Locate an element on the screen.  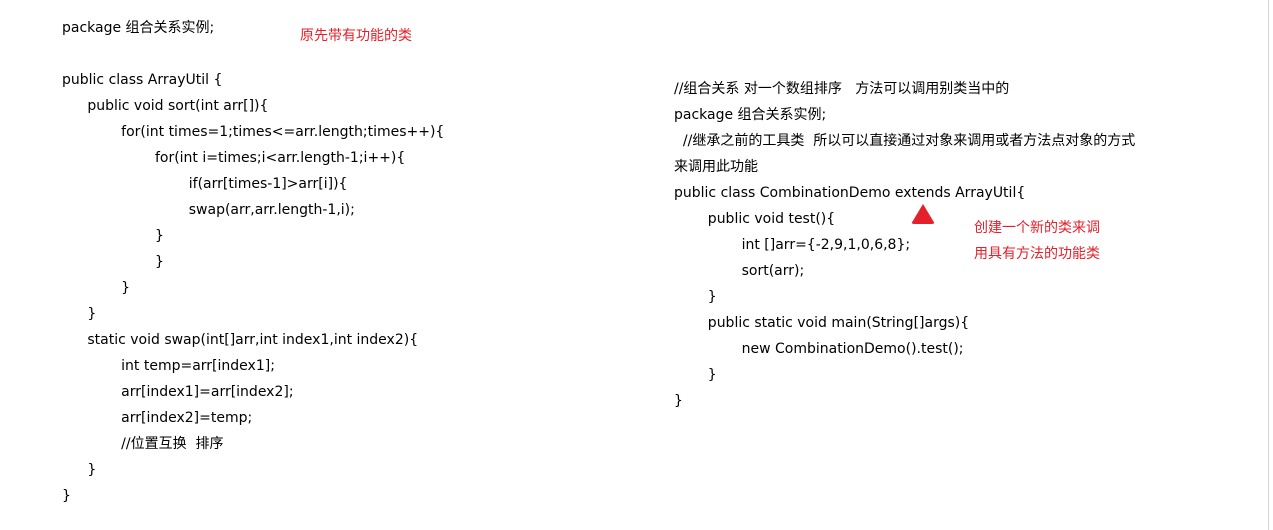
right-border is located at coordinates (1268, 265).